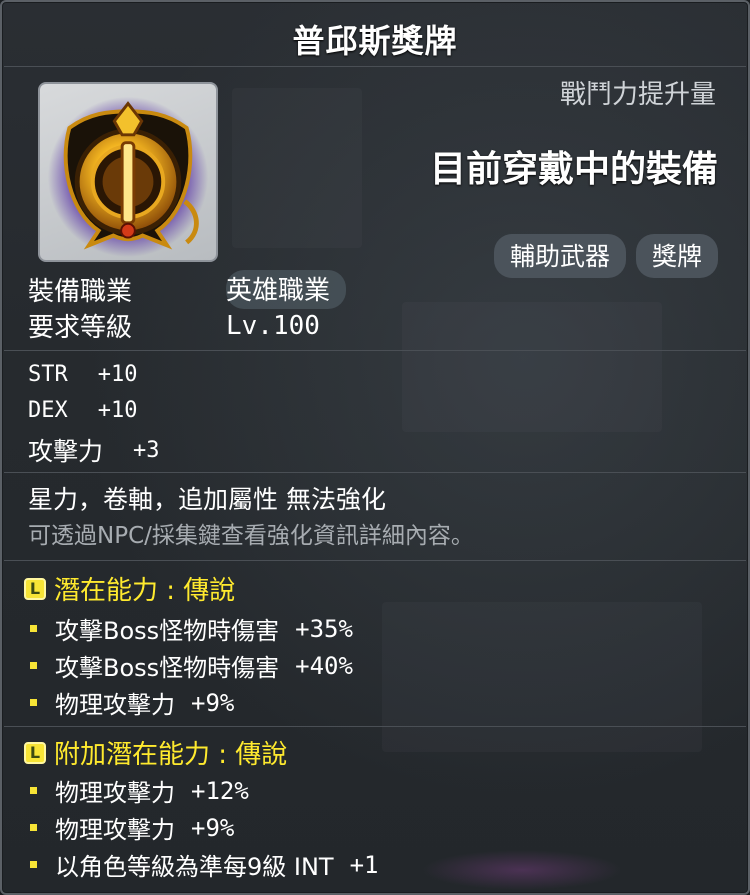 The width and height of the screenshot is (750, 895). I want to click on background-glow, so click(522, 870).